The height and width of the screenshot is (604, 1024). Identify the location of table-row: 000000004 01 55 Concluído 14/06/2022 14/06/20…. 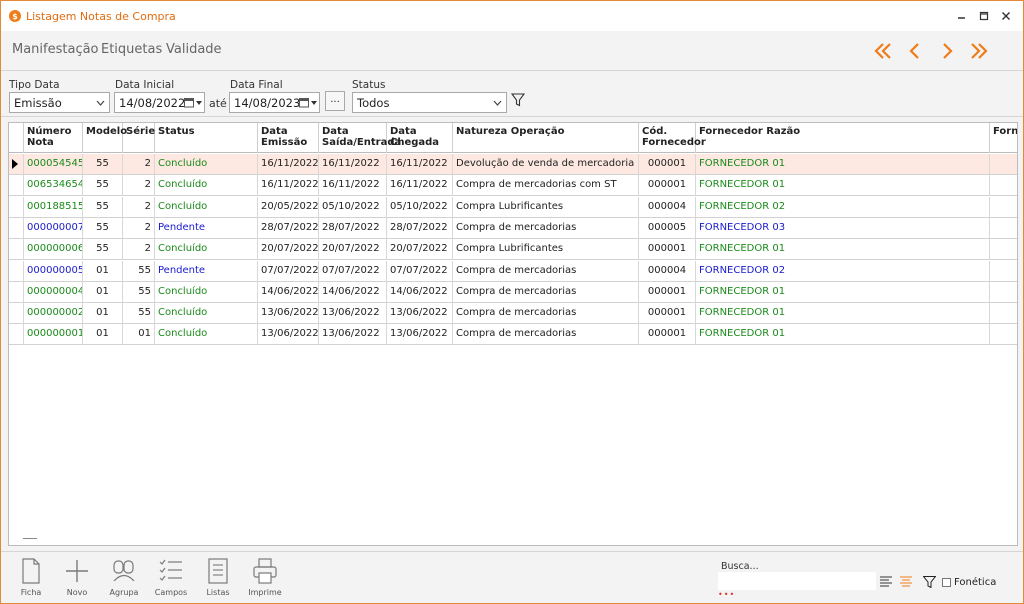
(513, 292).